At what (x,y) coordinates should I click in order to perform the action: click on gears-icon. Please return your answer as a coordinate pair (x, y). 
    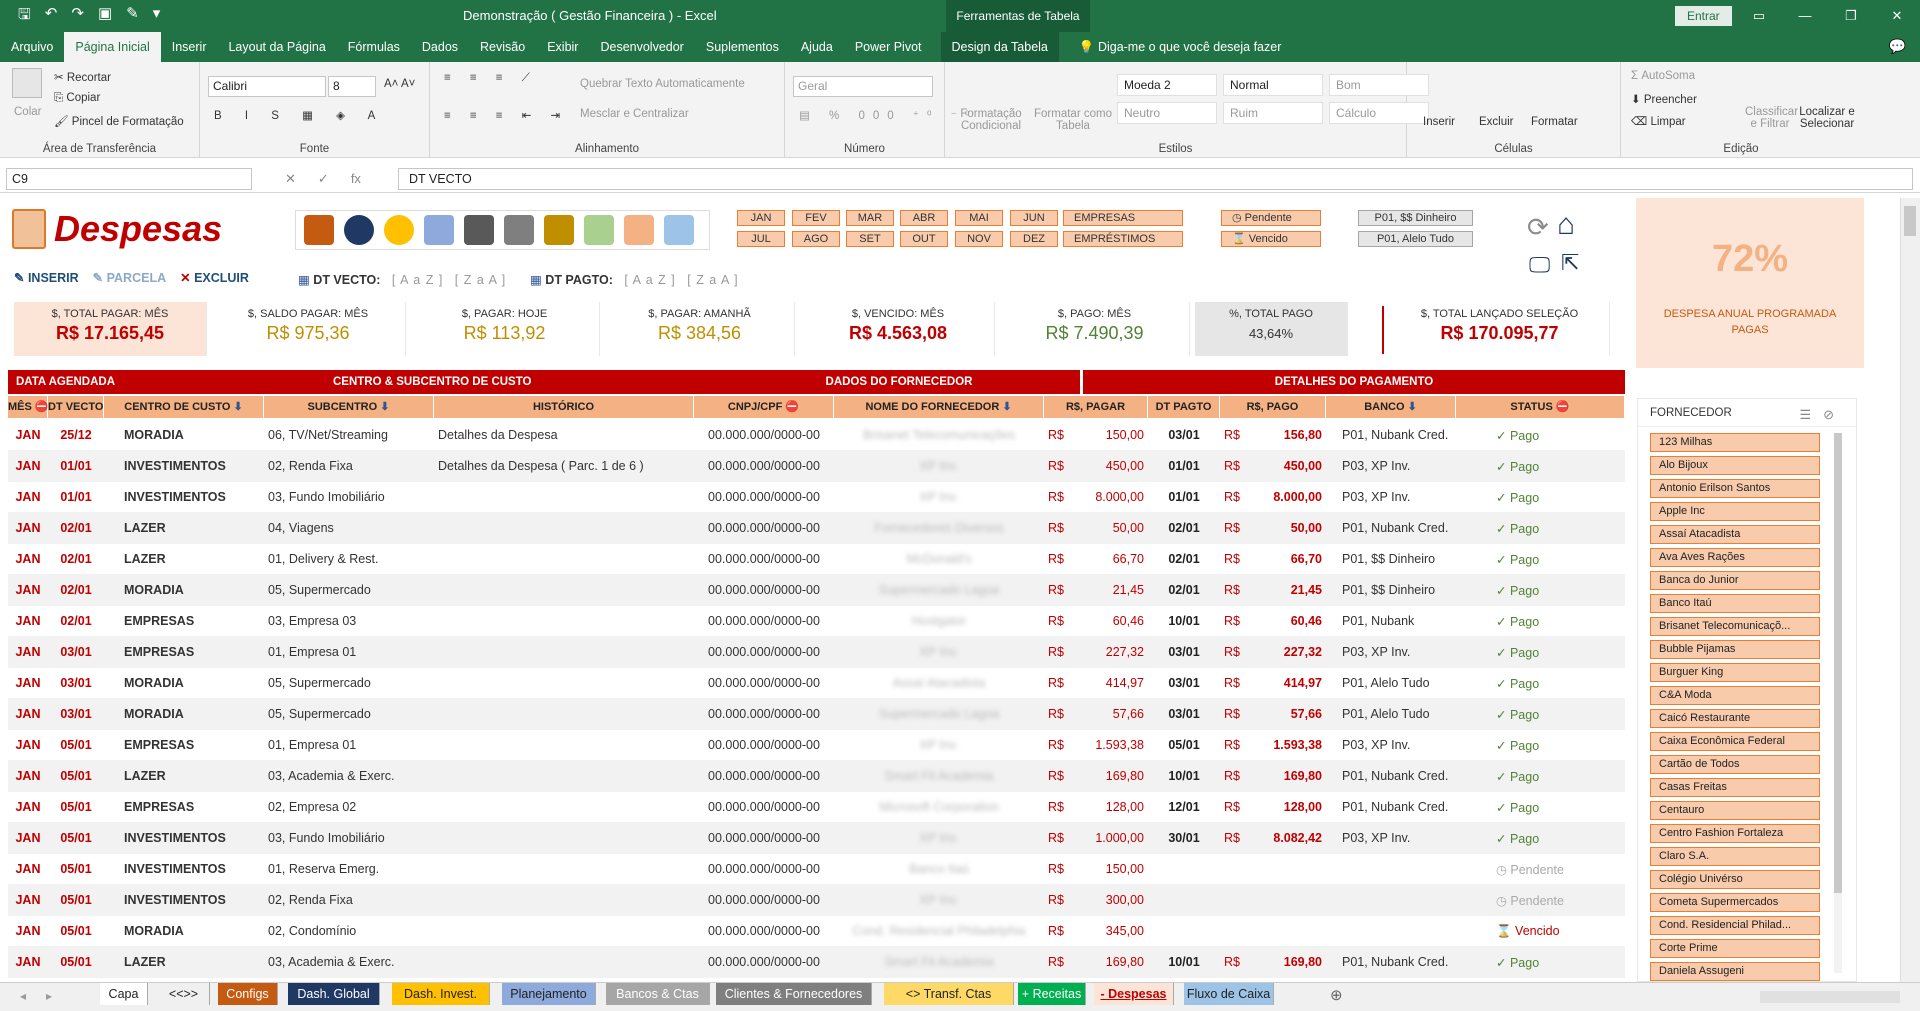
    Looking at the image, I should click on (319, 230).